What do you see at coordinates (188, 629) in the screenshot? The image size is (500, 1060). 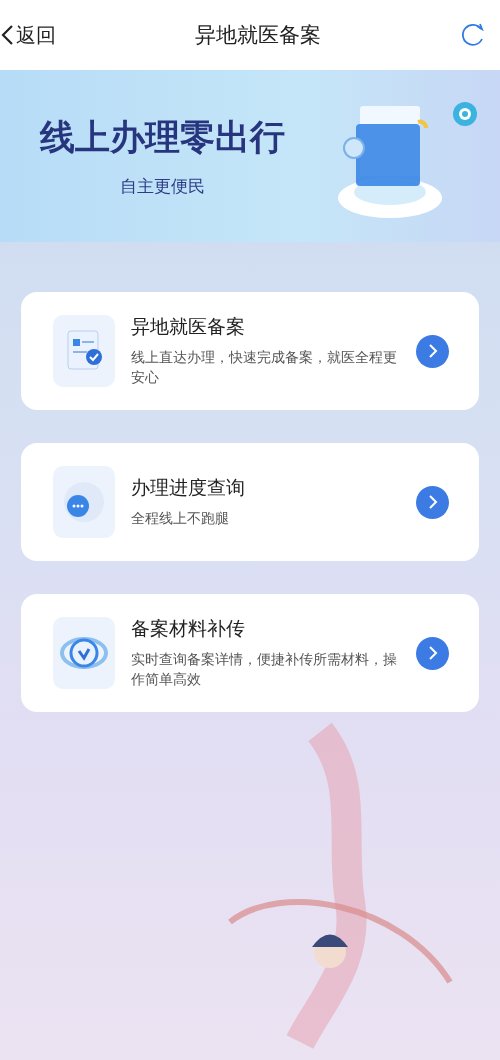 I see `service-title: 备案材料补传` at bounding box center [188, 629].